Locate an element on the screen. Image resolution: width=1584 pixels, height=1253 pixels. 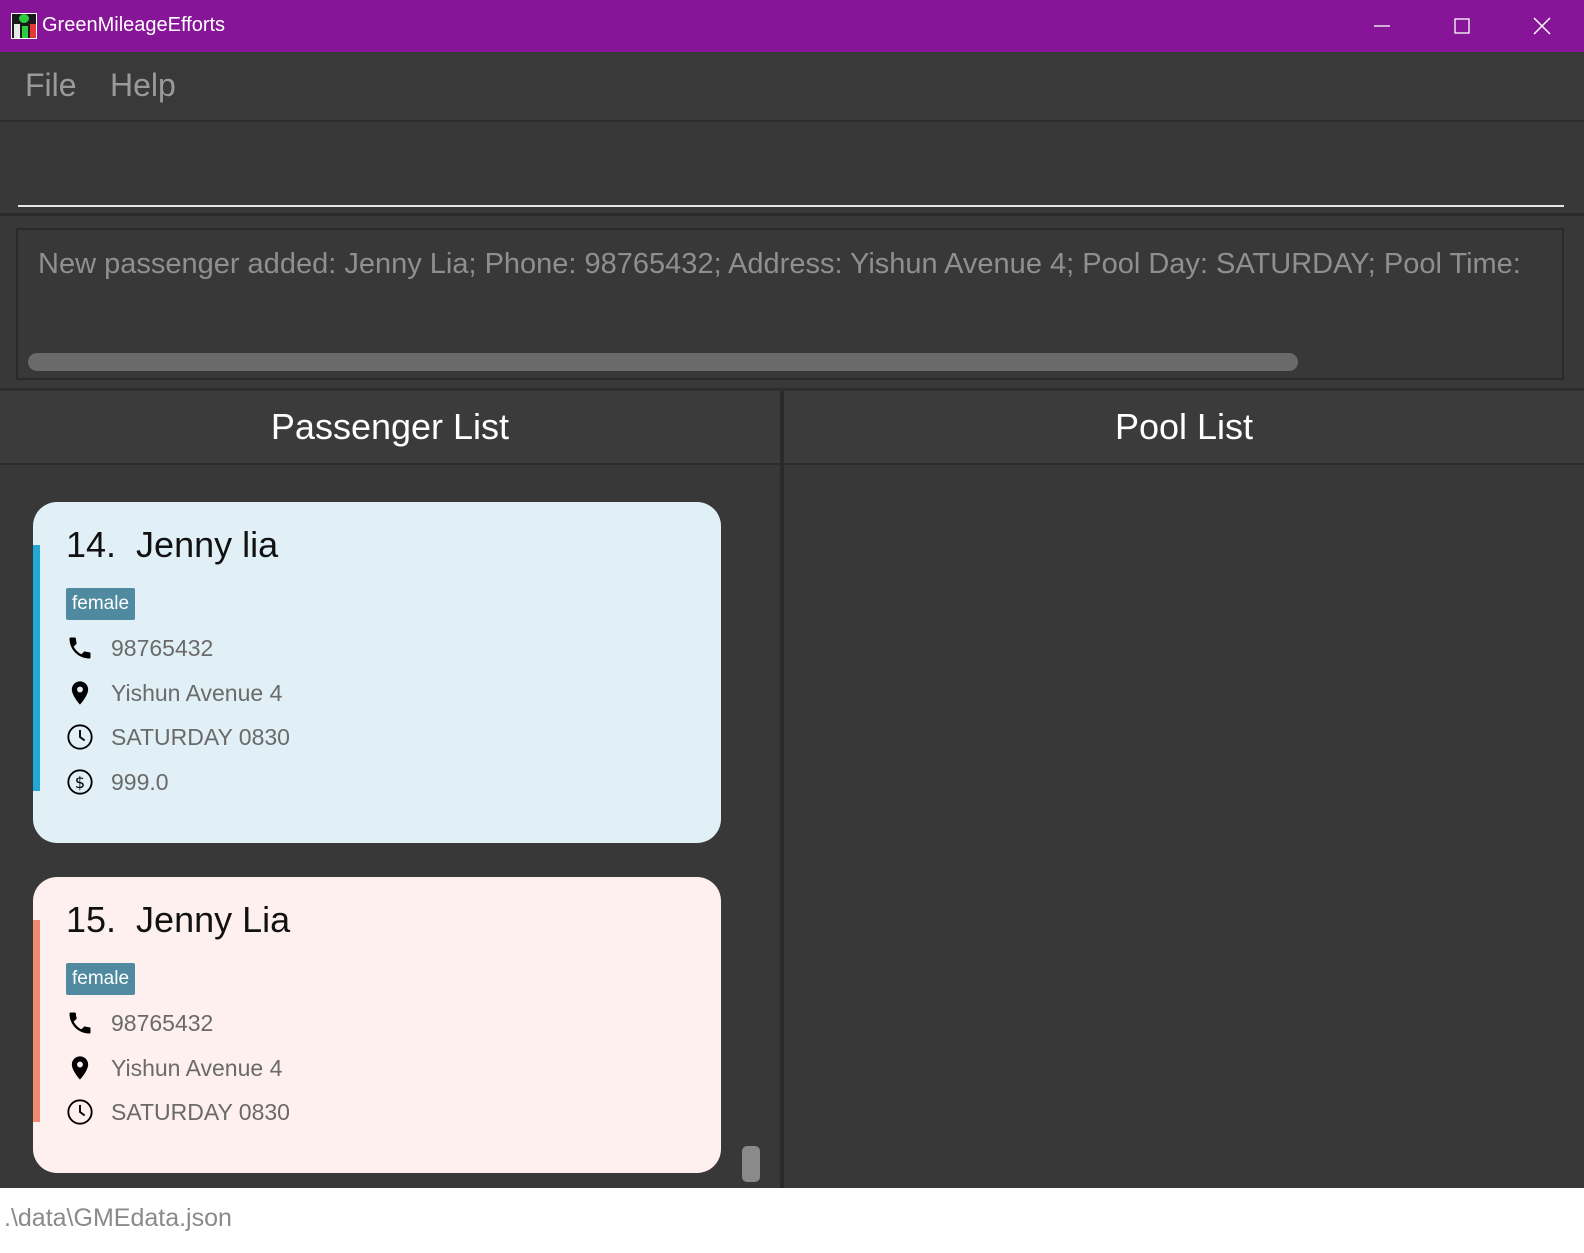
menu-help: Help is located at coordinates (143, 85).